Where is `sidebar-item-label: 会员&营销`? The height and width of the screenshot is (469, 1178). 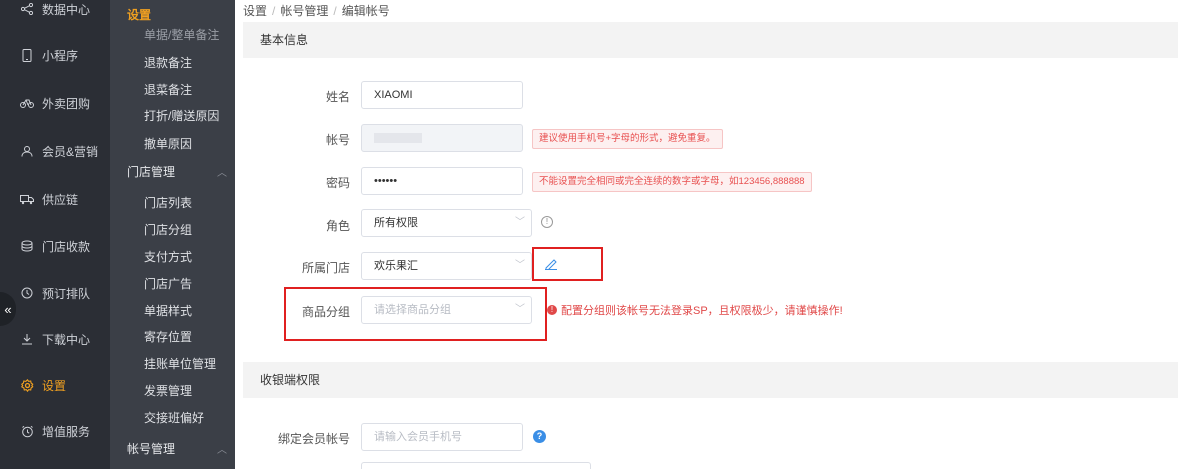
sidebar-item-label: 会员&营销 is located at coordinates (70, 151).